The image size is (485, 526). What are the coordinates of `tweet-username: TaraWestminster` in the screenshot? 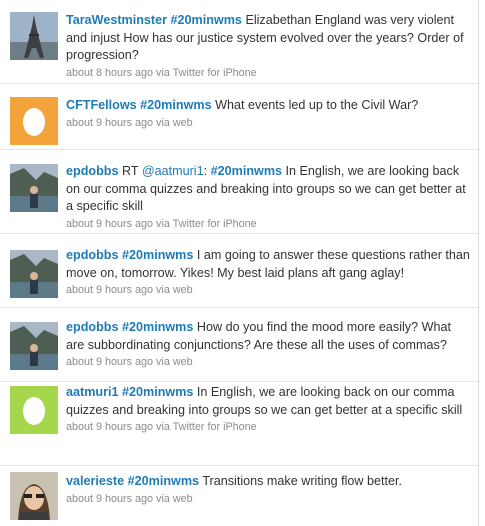 It's located at (116, 20).